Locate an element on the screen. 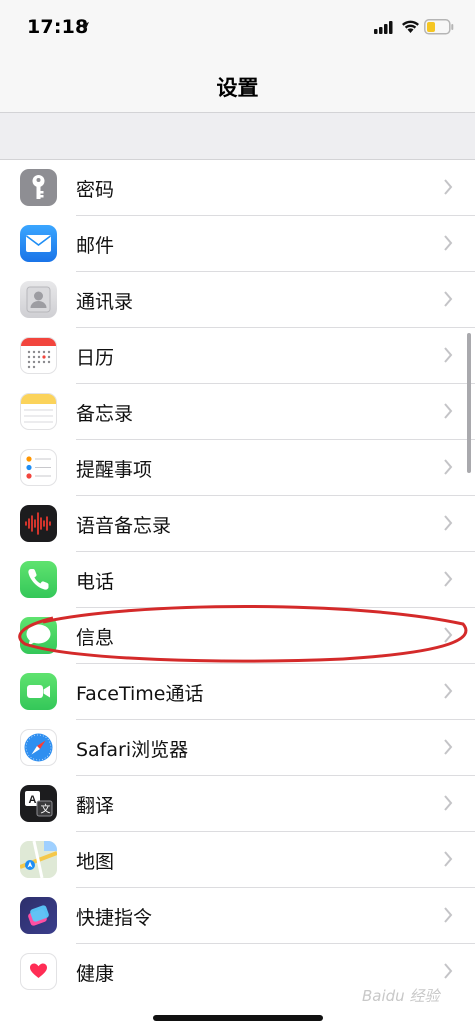  navigation-bar: 设置 is located at coordinates (237, 84).